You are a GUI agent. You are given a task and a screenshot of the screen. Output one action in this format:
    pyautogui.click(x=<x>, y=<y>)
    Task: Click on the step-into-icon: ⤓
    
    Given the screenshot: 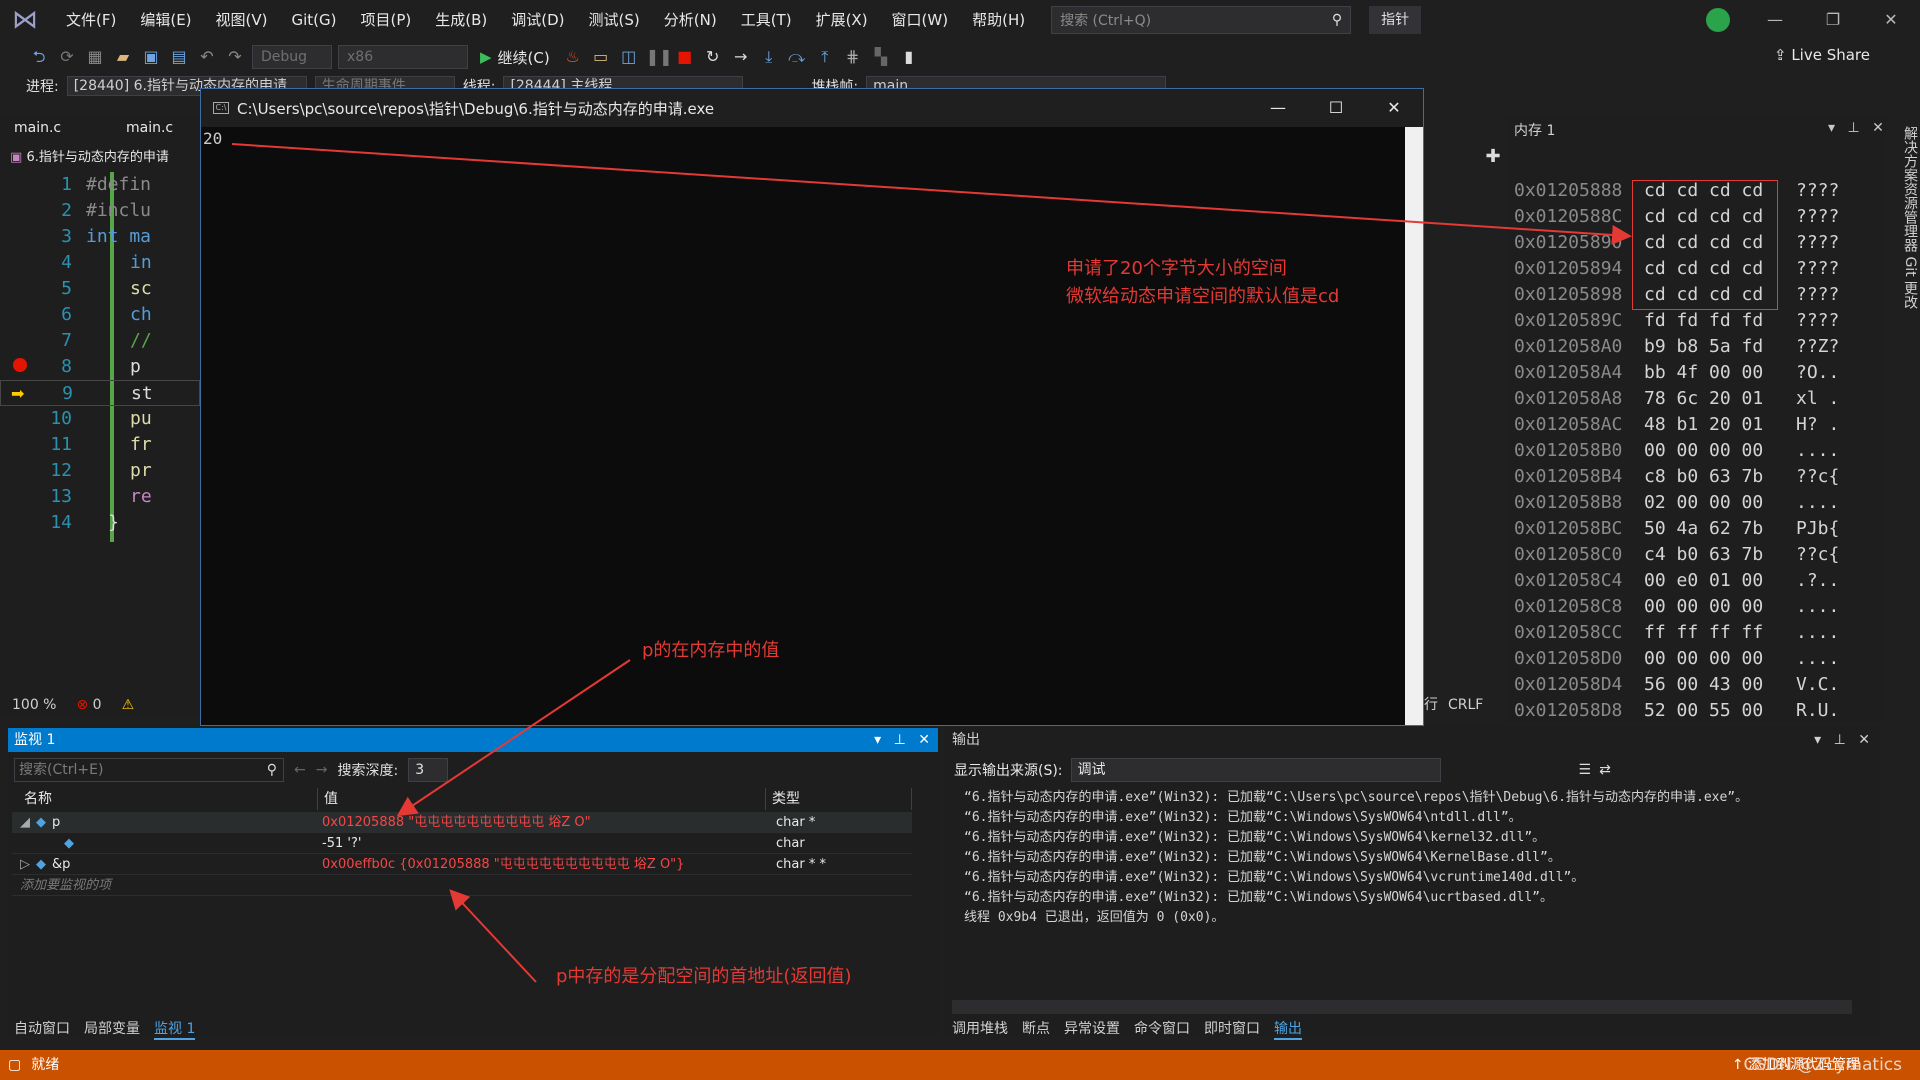 What is the action you would take?
    pyautogui.click(x=769, y=57)
    